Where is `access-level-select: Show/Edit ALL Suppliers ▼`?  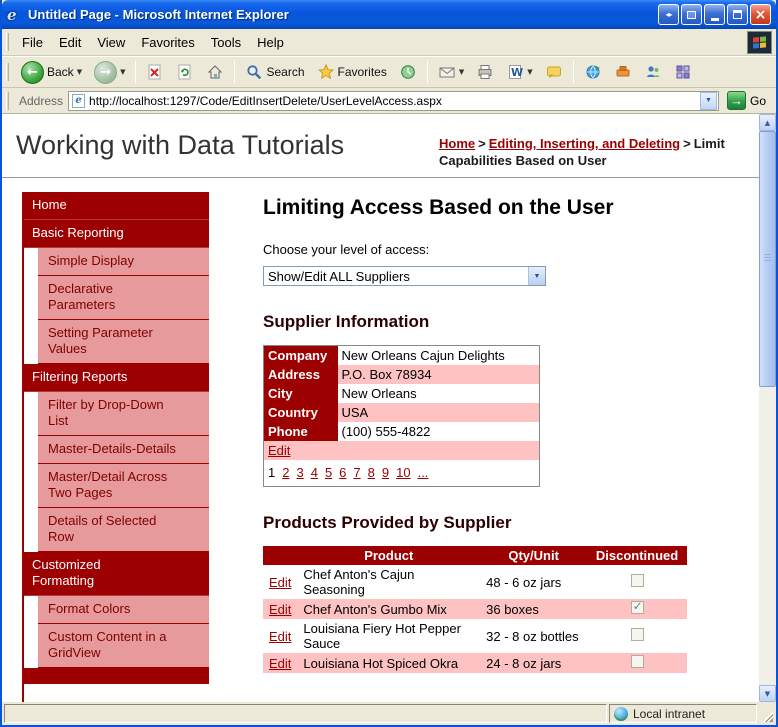
access-level-select: Show/Edit ALL Suppliers ▼ is located at coordinates (404, 276).